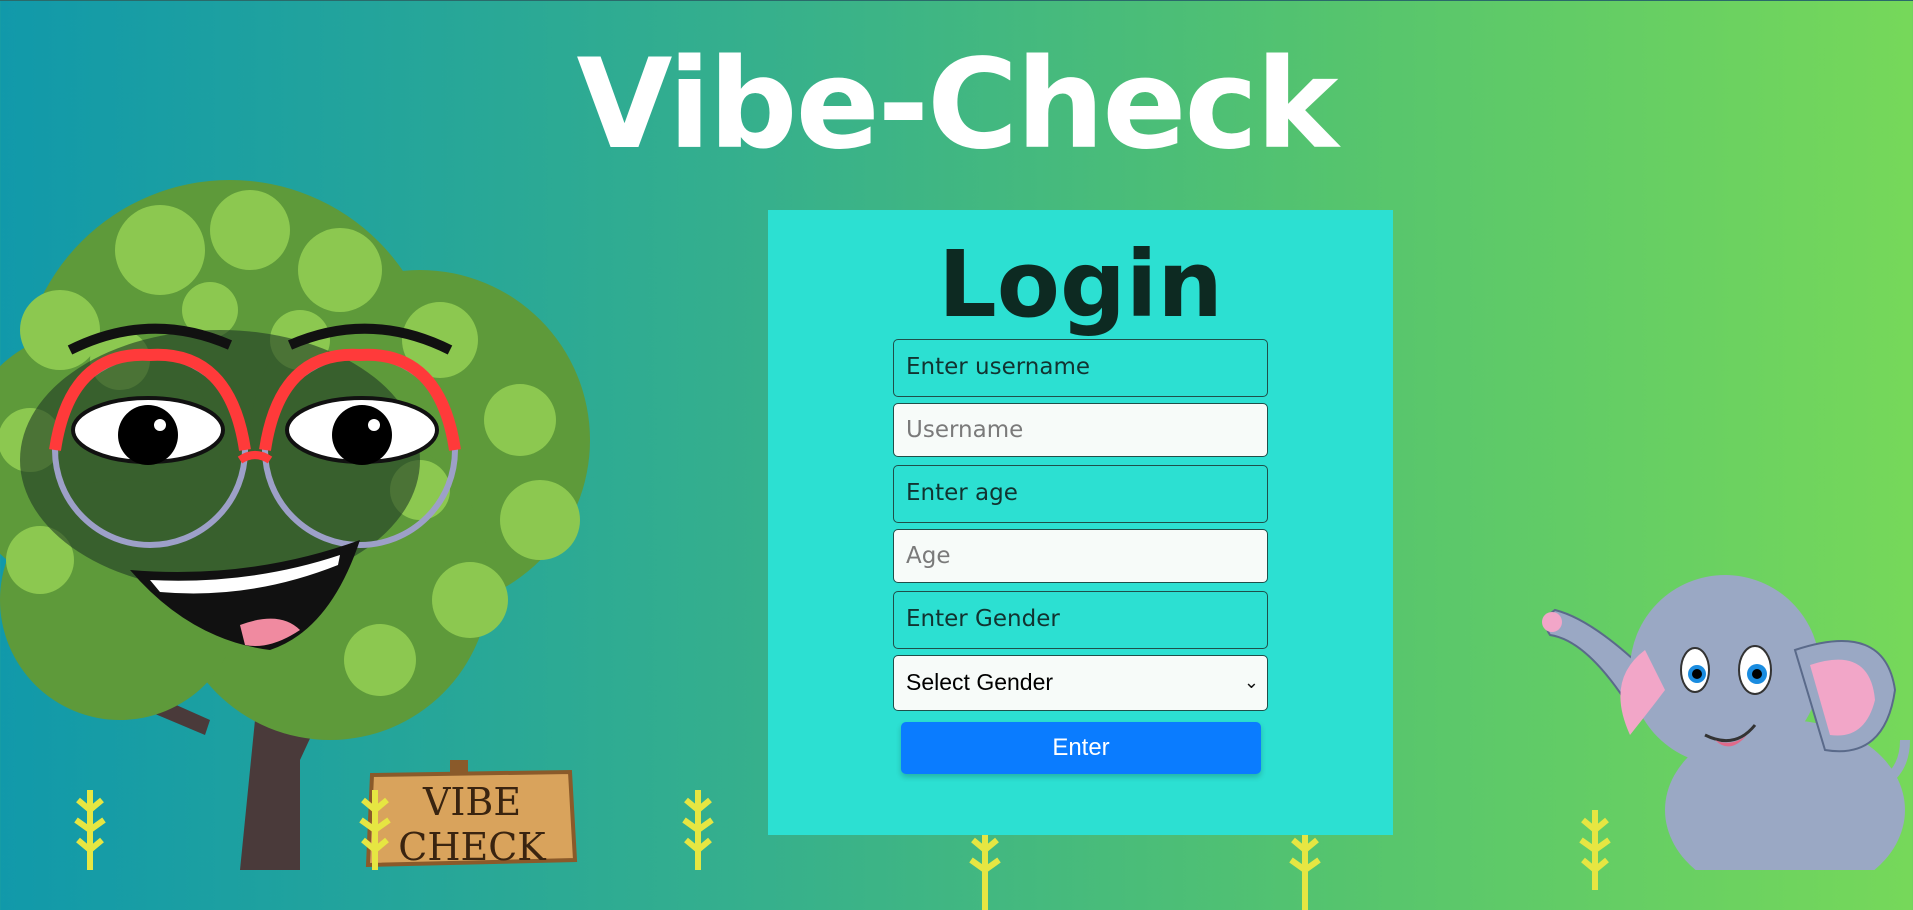 This screenshot has height=910, width=1913. Describe the element at coordinates (1080, 683) in the screenshot. I see `gender-select: Select Gender ⌄` at that location.